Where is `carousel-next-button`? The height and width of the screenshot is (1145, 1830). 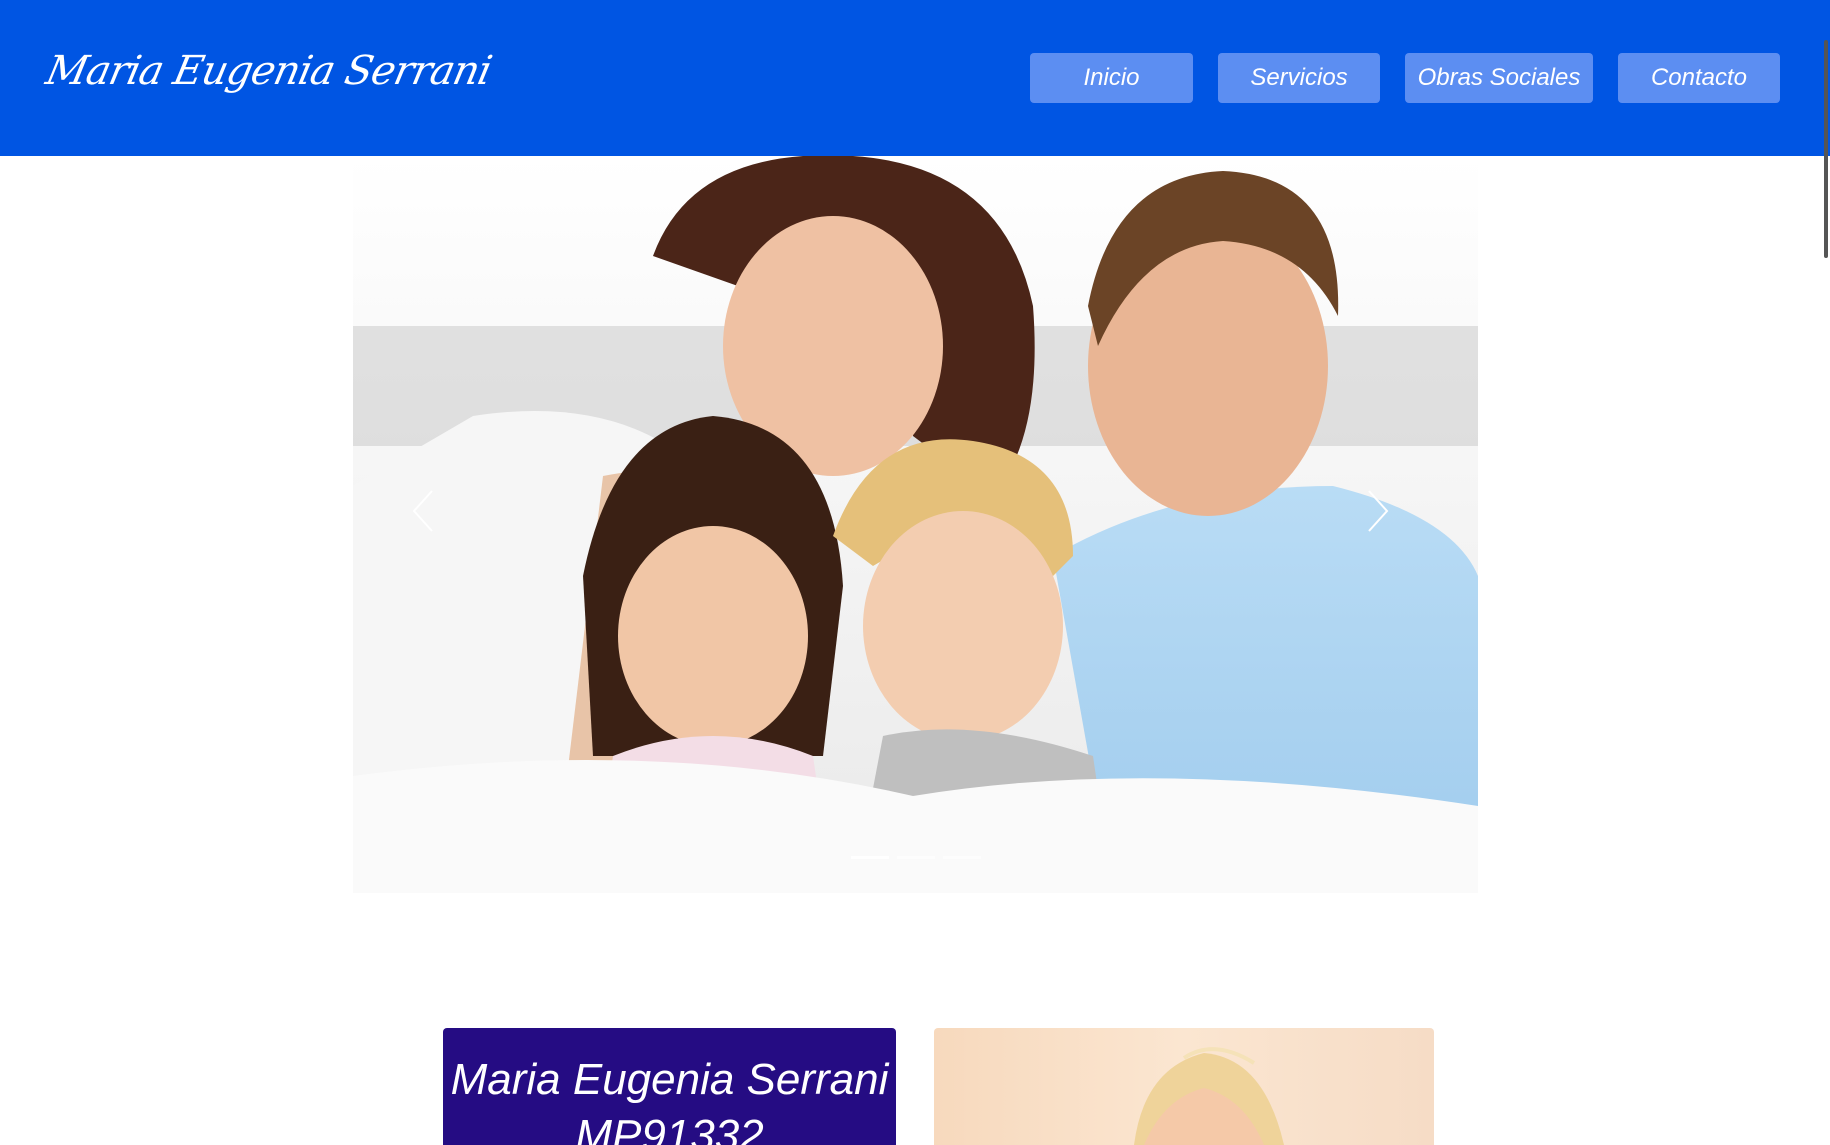
carousel-next-button is located at coordinates (1393, 526).